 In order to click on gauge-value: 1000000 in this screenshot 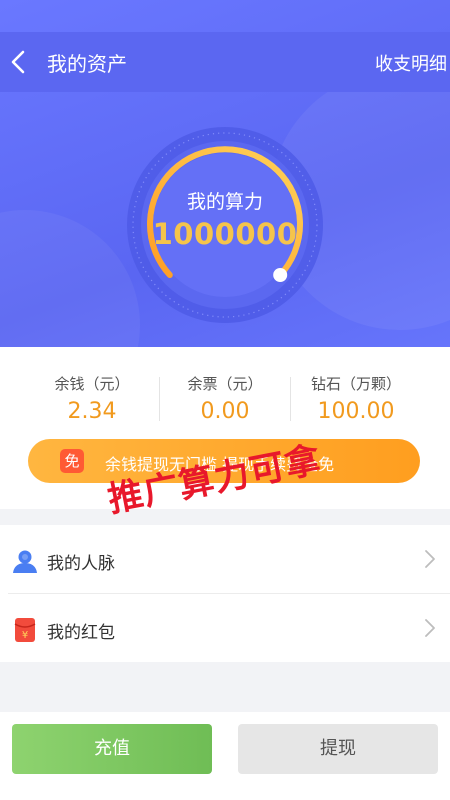, I will do `click(225, 234)`.